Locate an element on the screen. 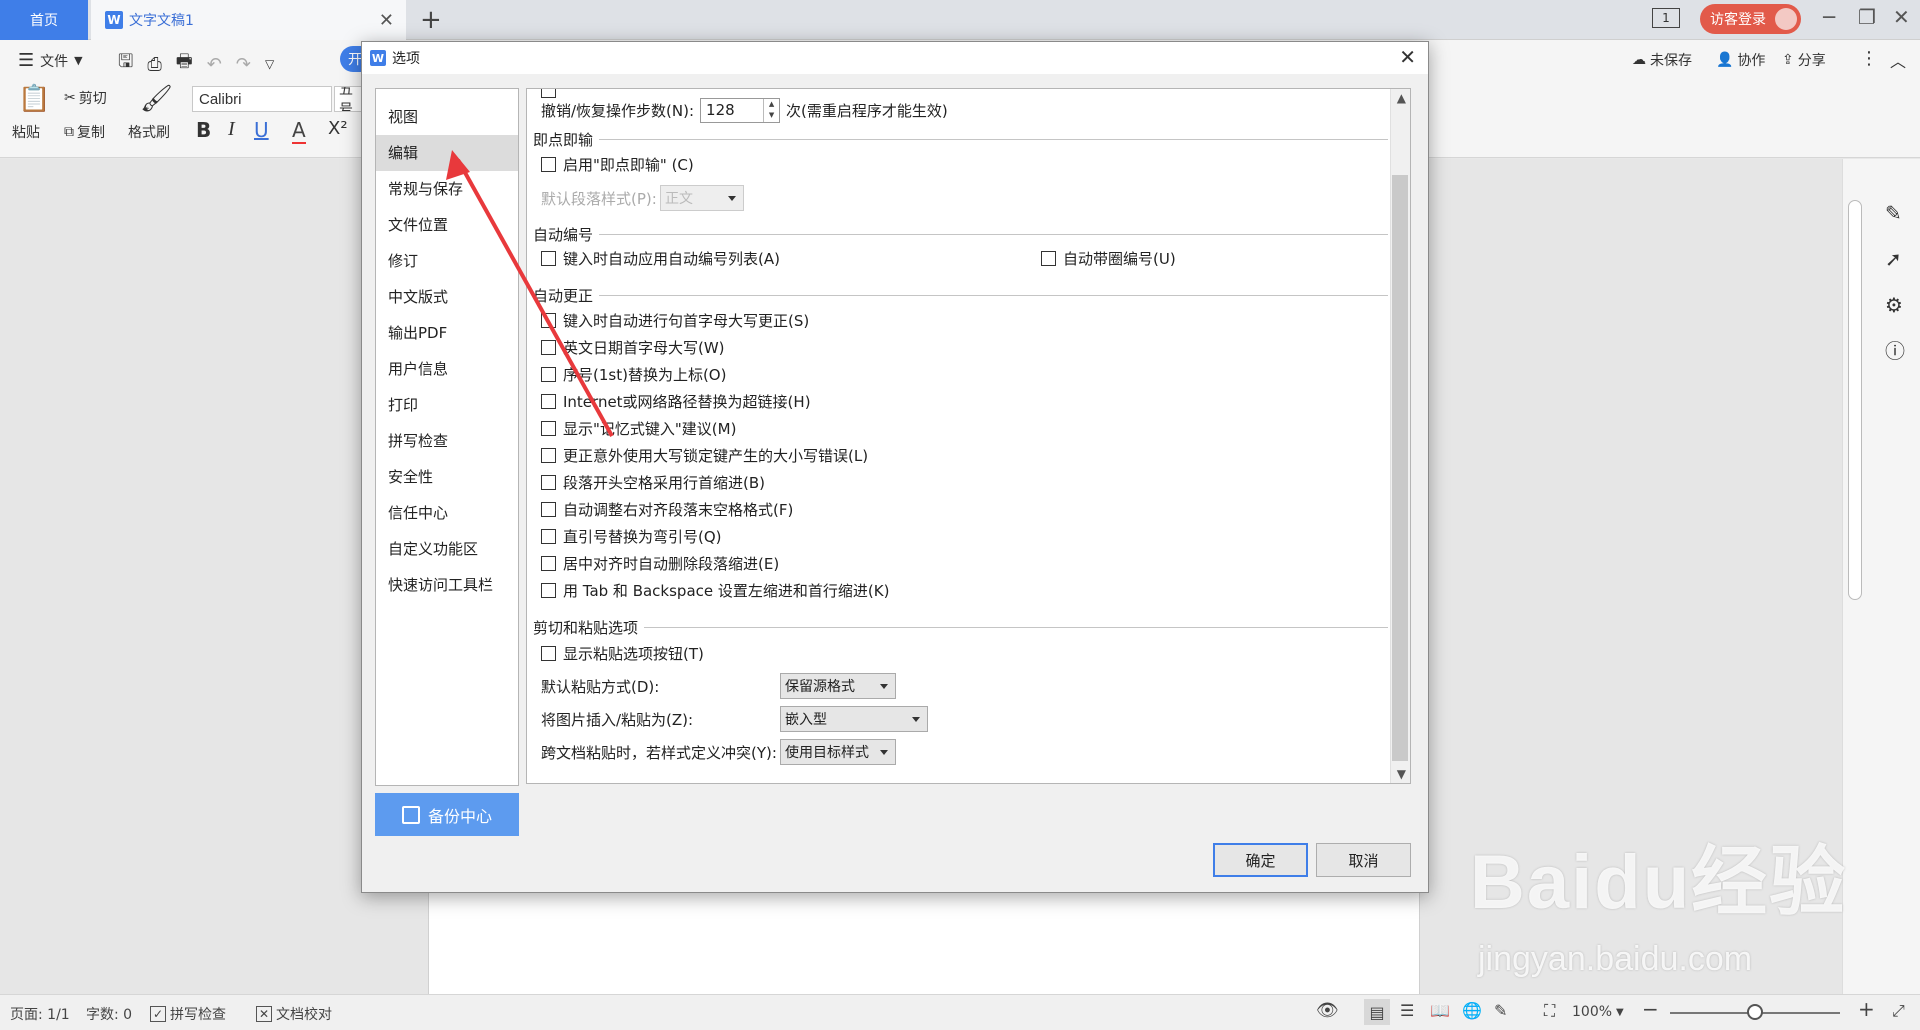 The height and width of the screenshot is (1030, 1920). more-icon: ▽ is located at coordinates (269, 64).